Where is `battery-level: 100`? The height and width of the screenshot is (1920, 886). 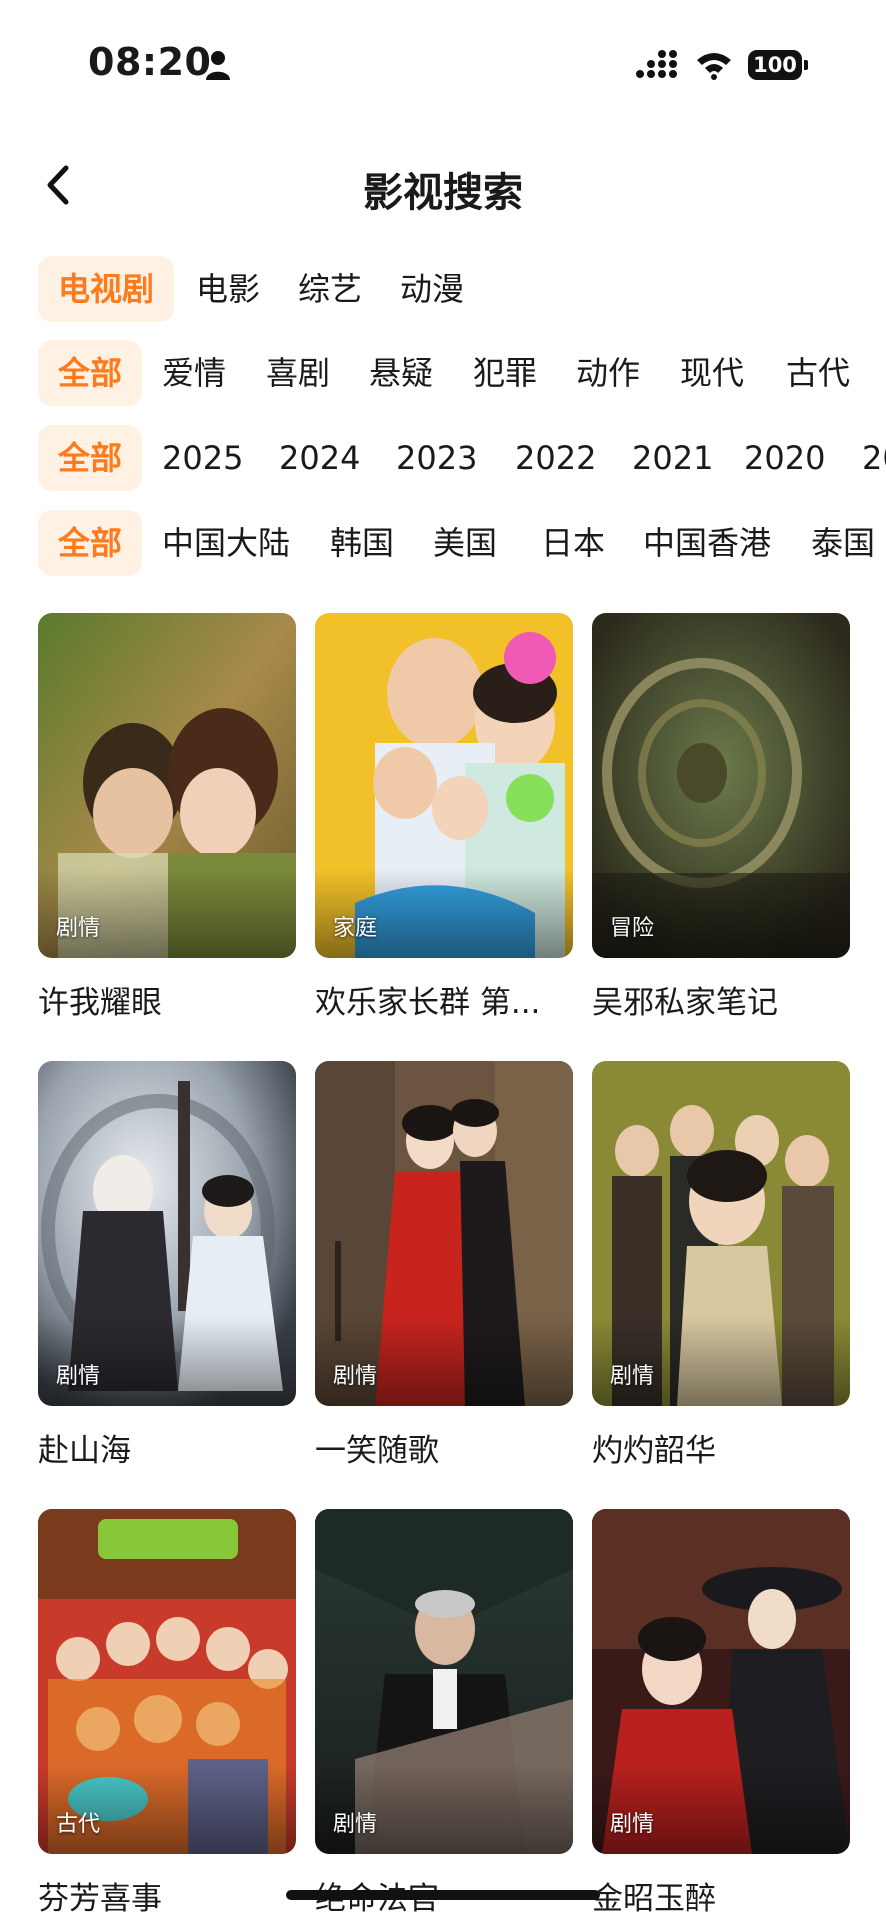
battery-level: 100 is located at coordinates (775, 65).